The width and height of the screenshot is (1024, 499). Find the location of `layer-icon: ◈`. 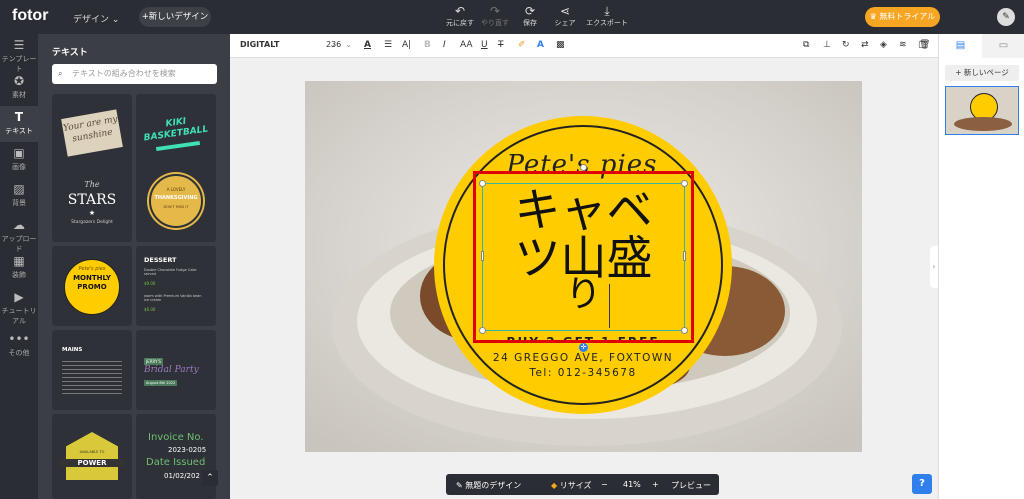

layer-icon: ◈ is located at coordinates (883, 45).